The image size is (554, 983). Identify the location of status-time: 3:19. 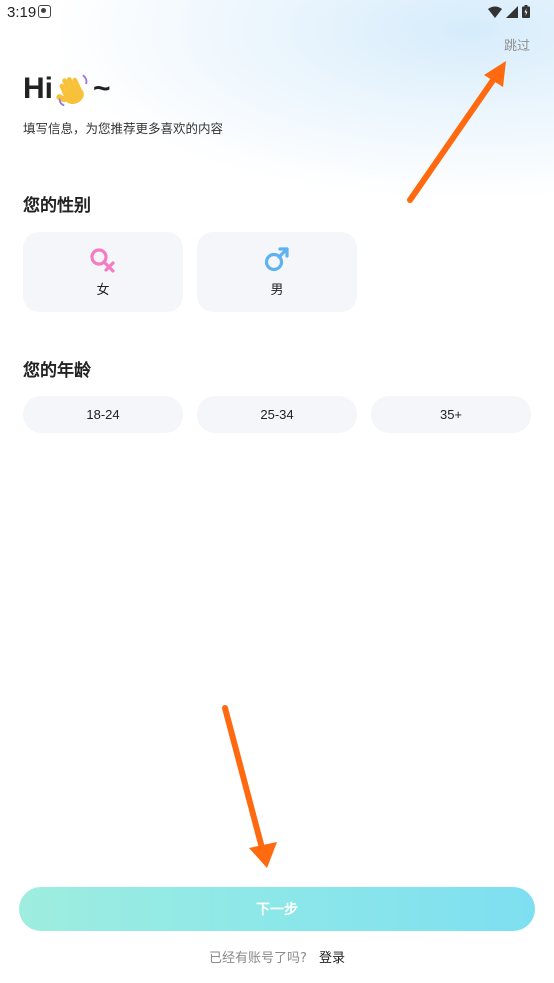
(22, 12).